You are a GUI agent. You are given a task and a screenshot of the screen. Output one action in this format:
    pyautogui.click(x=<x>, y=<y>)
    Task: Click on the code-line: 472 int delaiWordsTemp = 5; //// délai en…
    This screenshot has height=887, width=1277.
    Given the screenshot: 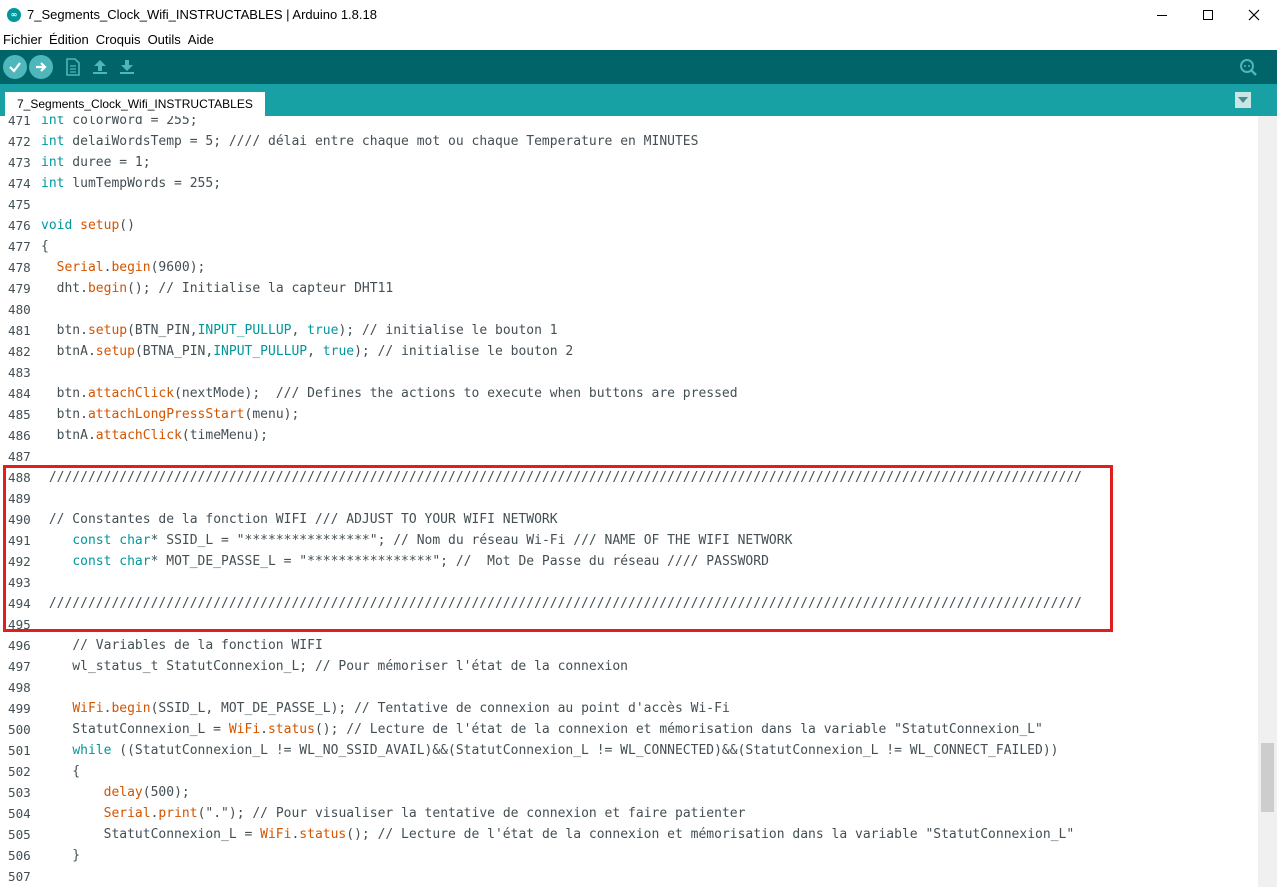 What is the action you would take?
    pyautogui.click(x=629, y=141)
    